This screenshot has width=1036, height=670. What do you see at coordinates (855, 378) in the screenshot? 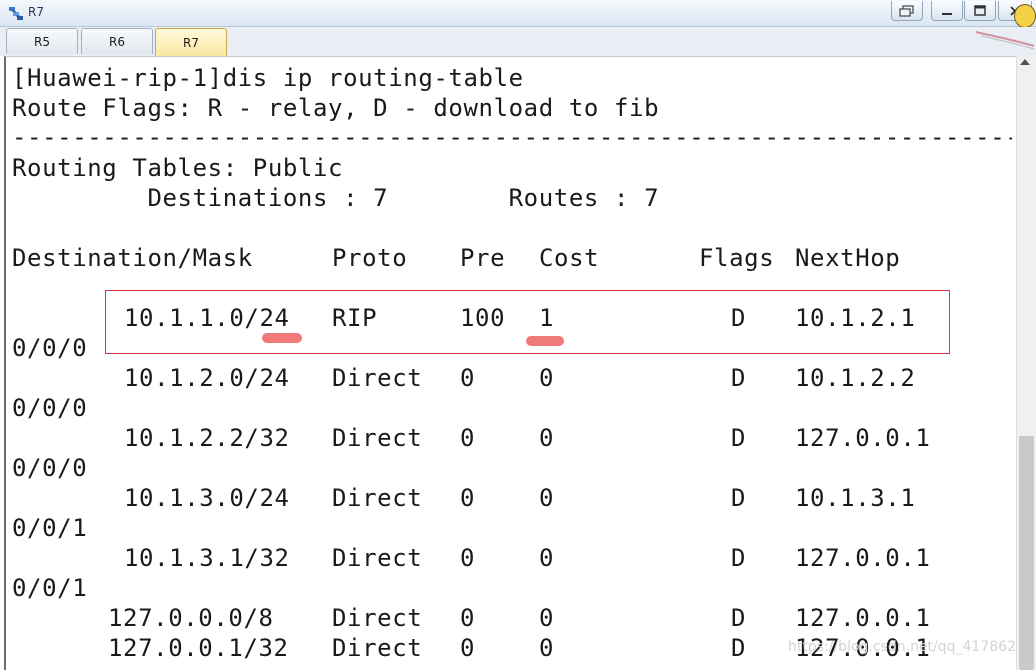
I see `route-nexthop: 10.1.2.2` at bounding box center [855, 378].